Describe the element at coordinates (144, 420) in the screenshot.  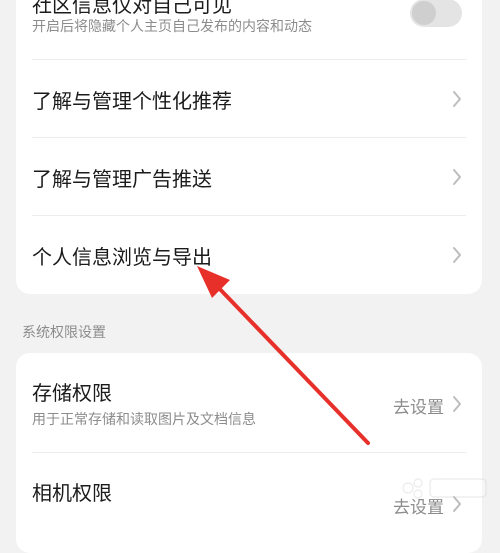
I see `storage-permission-subtitle: 用于正常存储和读取图片及文档信息` at that location.